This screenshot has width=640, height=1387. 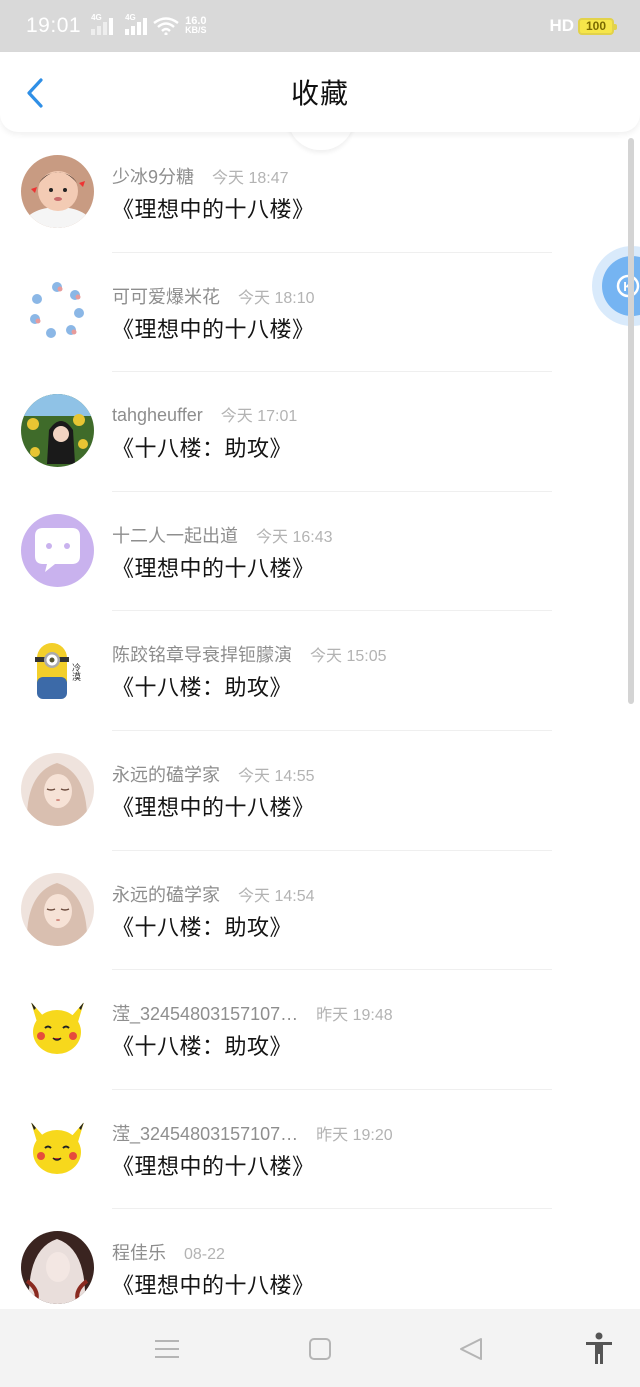 I want to click on item-time: 今天 14:55, so click(x=276, y=776).